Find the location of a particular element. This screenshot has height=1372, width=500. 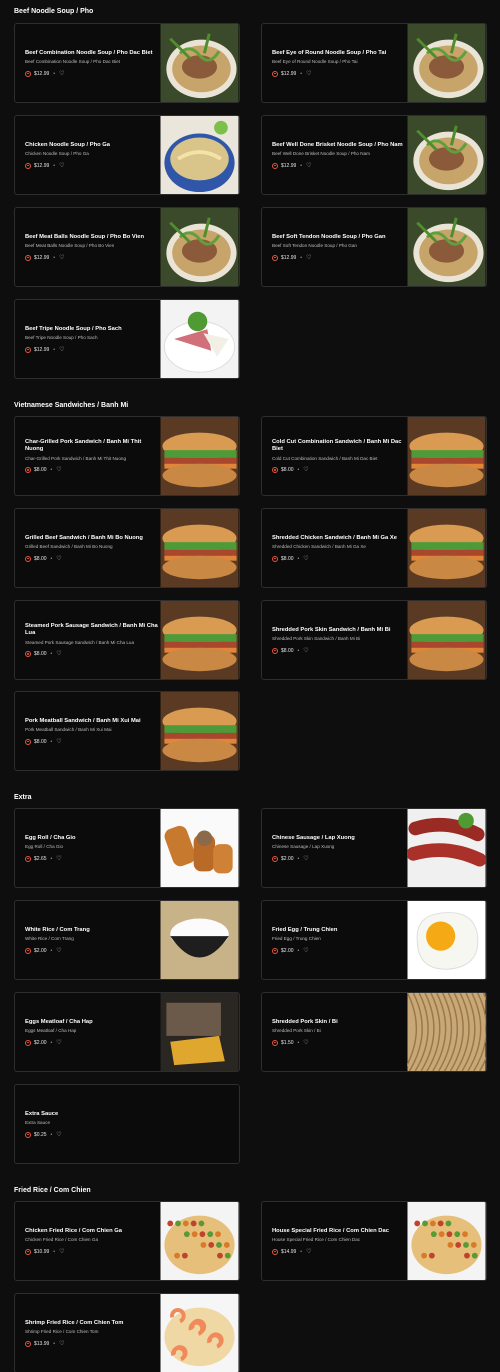

menu-item-name: Beef Soft Tendon Noodle Soup / Pho Gan is located at coordinates (329, 236).